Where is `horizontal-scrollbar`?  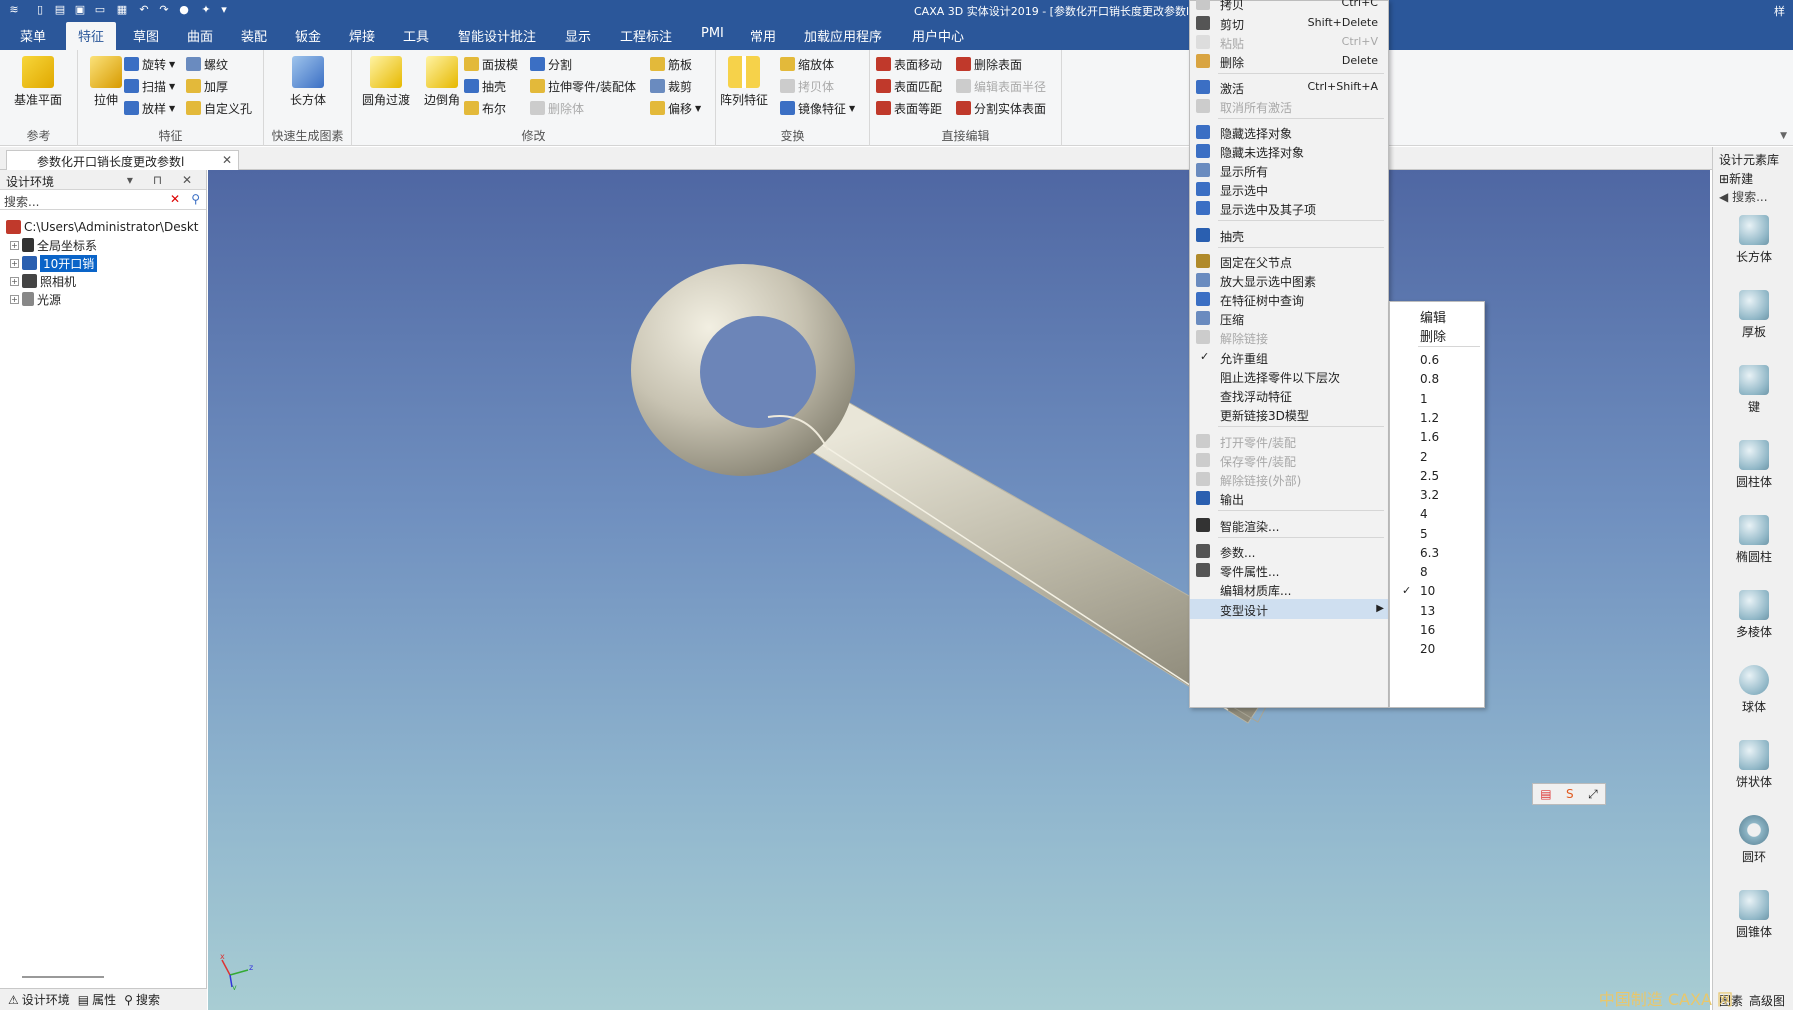
horizontal-scrollbar is located at coordinates (63, 977).